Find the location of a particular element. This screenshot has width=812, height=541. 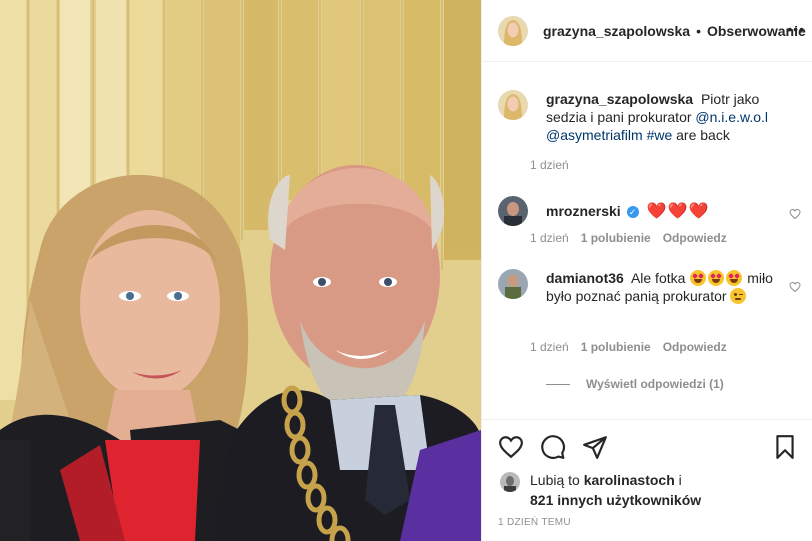

author-avatar is located at coordinates (513, 30).